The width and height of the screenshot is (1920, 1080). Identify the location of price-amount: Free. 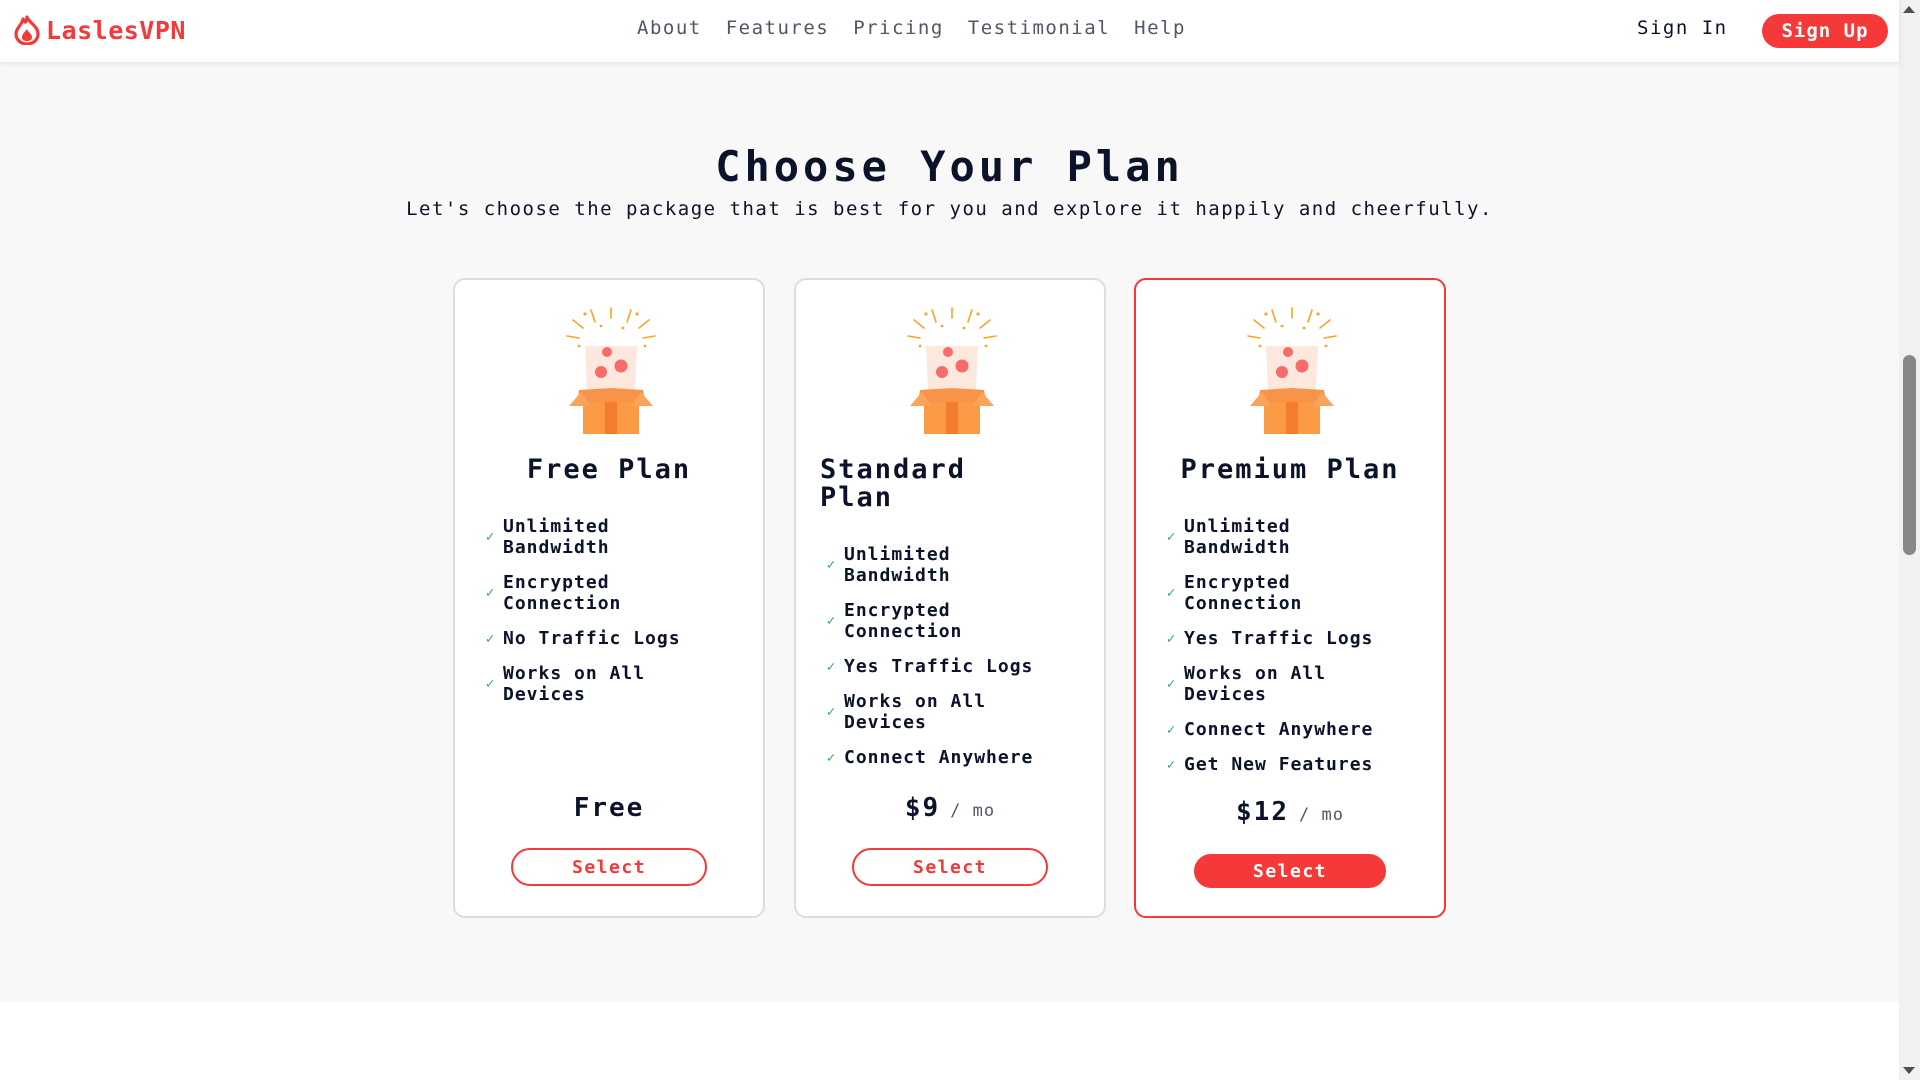
(609, 808).